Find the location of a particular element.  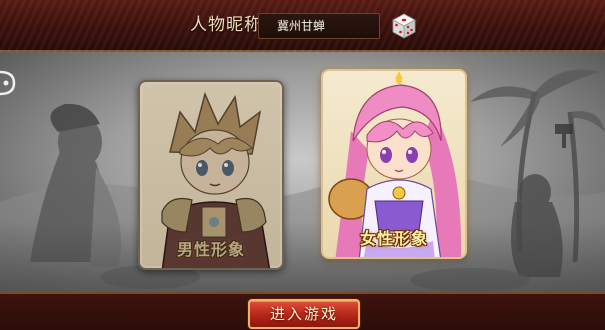

dice-icon is located at coordinates (404, 26).